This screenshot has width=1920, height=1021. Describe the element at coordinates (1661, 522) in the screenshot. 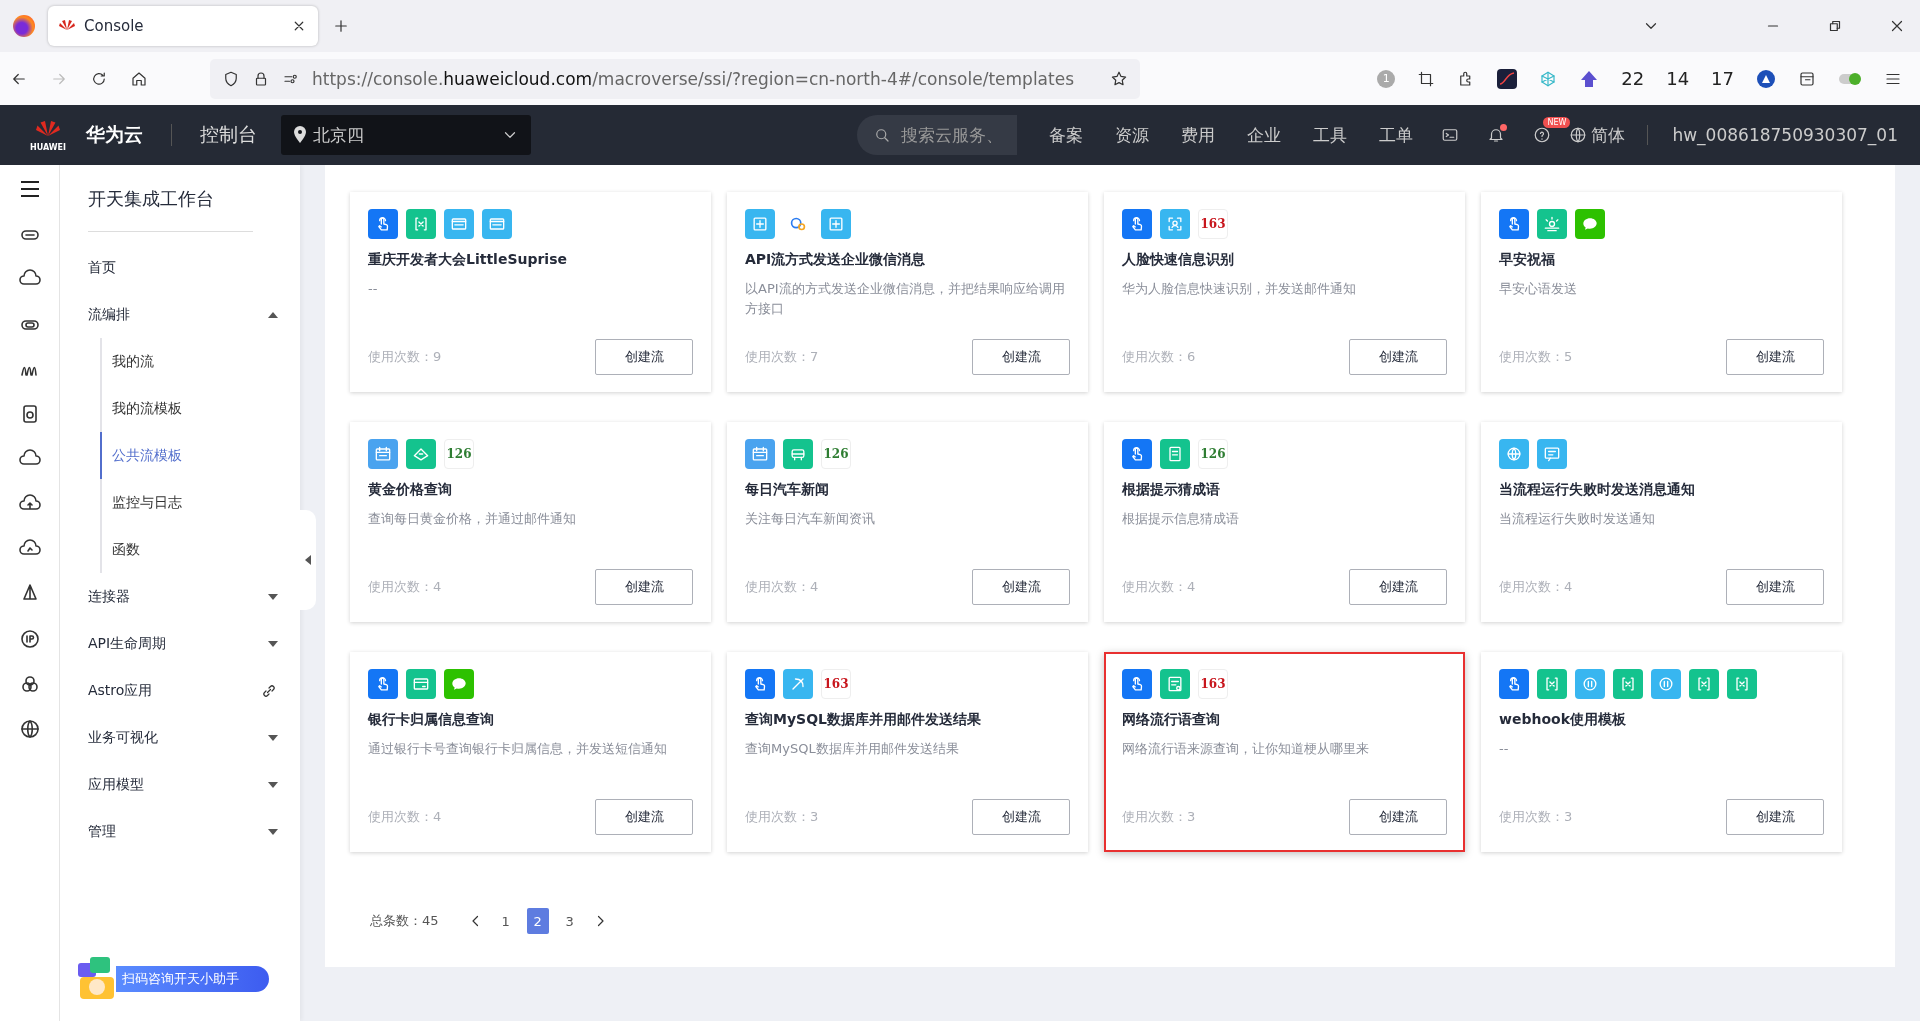

I see `template-card: 当流程运行失败时发送消息通知 当流程运行失败时发送通知 使用次数：4 创建流` at that location.